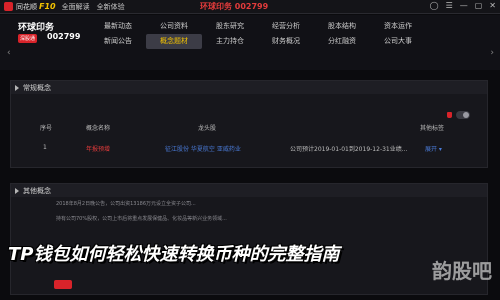  What do you see at coordinates (398, 26) in the screenshot?
I see `tab-capital-operations: 资本运作` at bounding box center [398, 26].